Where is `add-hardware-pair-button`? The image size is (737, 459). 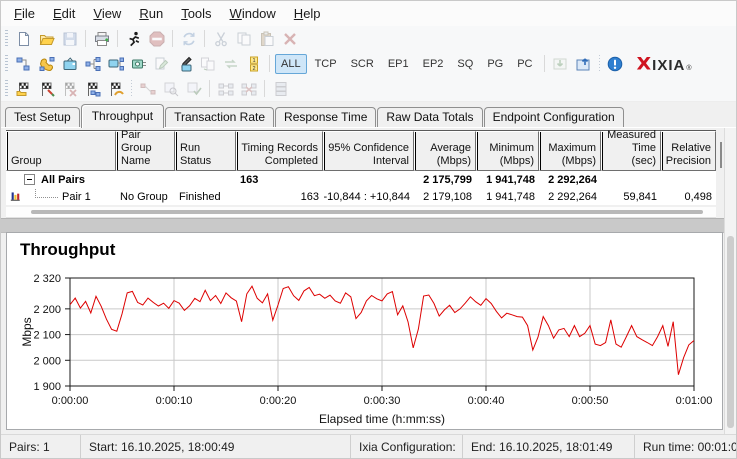 add-hardware-pair-button is located at coordinates (138, 64).